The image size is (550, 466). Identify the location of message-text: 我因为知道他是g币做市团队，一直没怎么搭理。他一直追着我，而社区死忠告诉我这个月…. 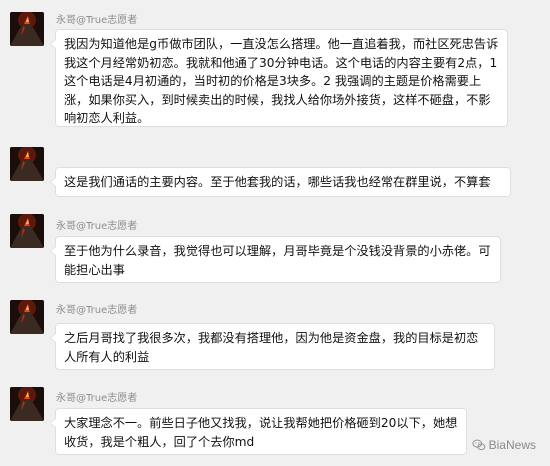
(281, 81).